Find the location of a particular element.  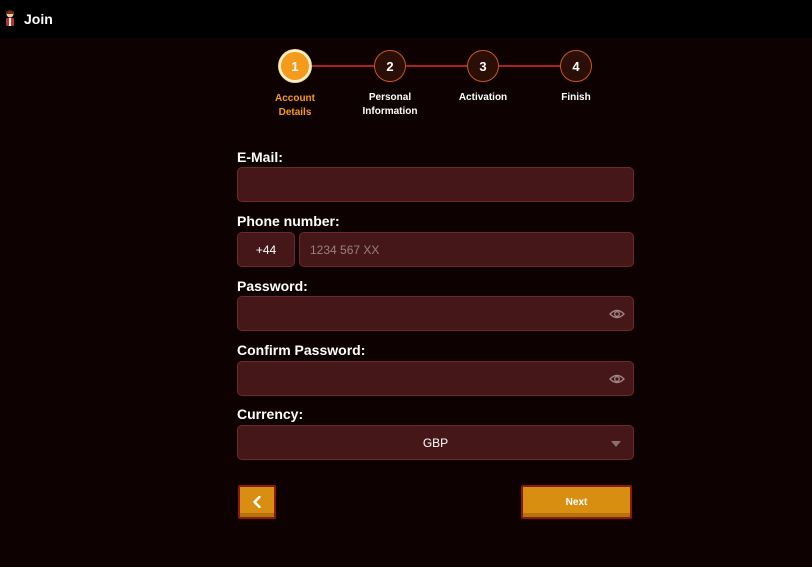

step-4-label: Finish is located at coordinates (576, 98).